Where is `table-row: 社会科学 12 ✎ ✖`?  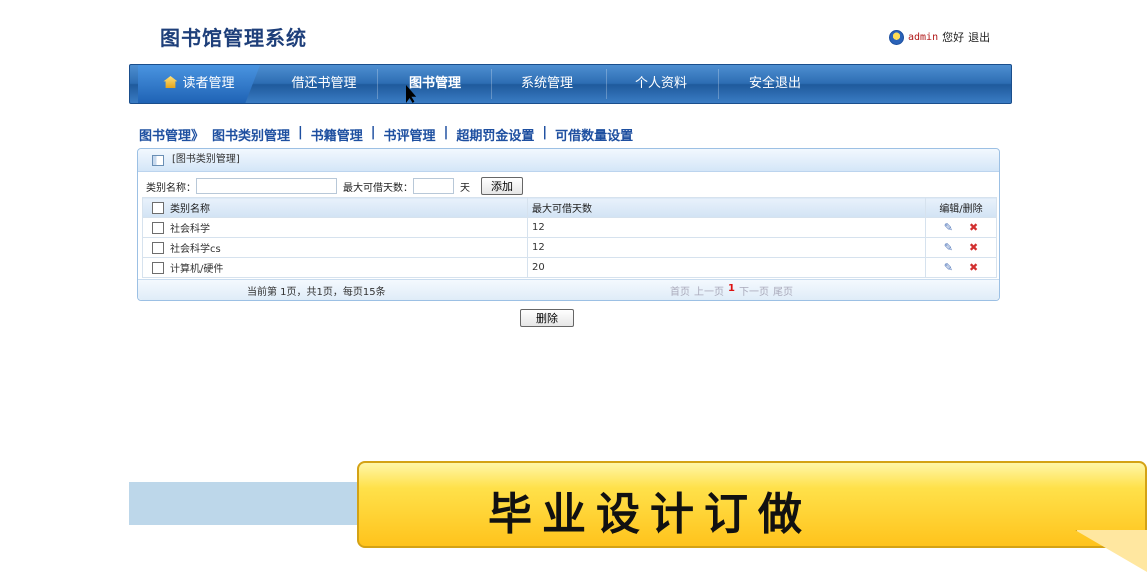 table-row: 社会科学 12 ✎ ✖ is located at coordinates (569, 227).